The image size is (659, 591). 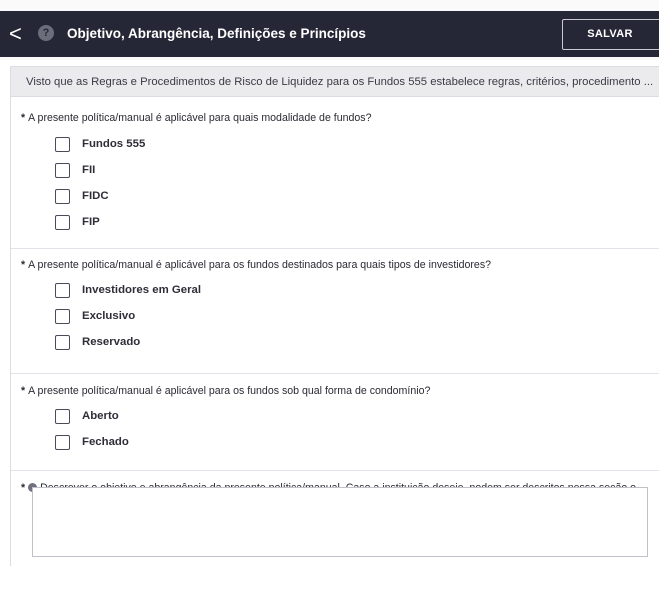 I want to click on option-label: Fundos 555, so click(x=114, y=144).